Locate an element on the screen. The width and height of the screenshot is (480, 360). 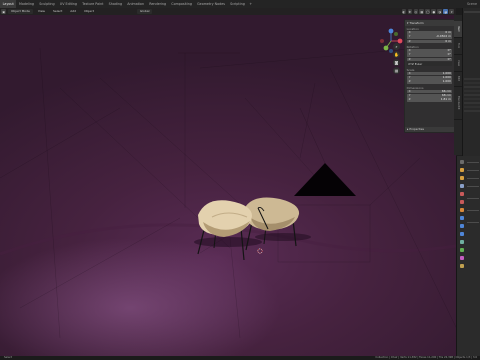
properties-subpanel-title: Properties is located at coordinates (416, 129).